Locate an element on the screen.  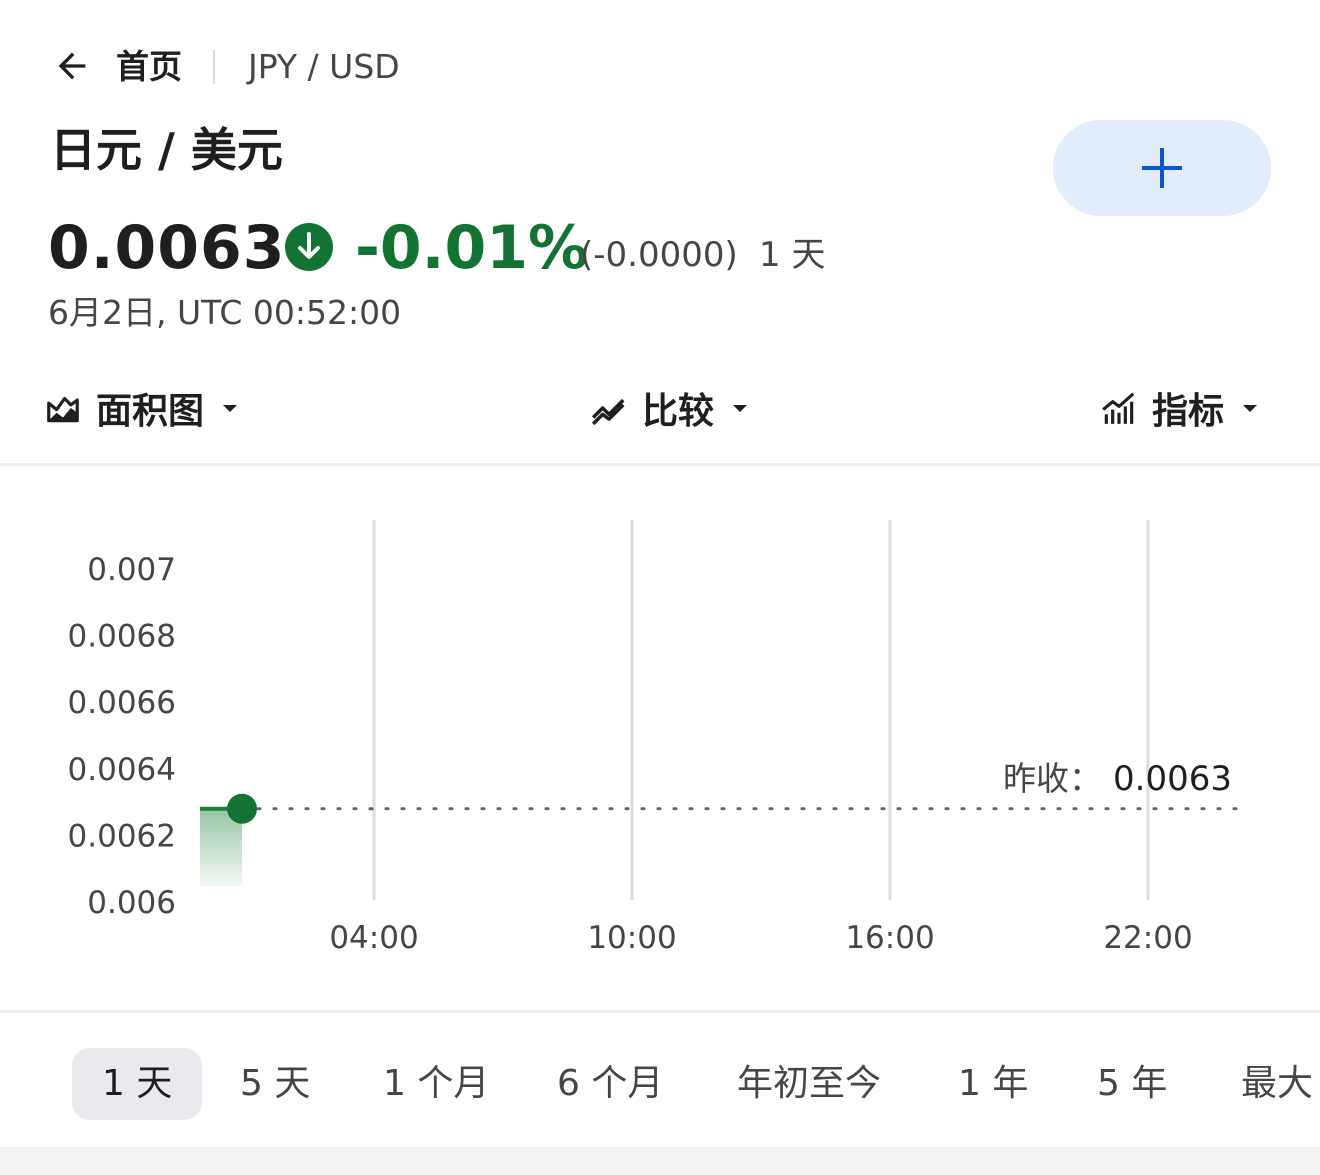
page-title: 日元 / 美元 is located at coordinates (166, 150).